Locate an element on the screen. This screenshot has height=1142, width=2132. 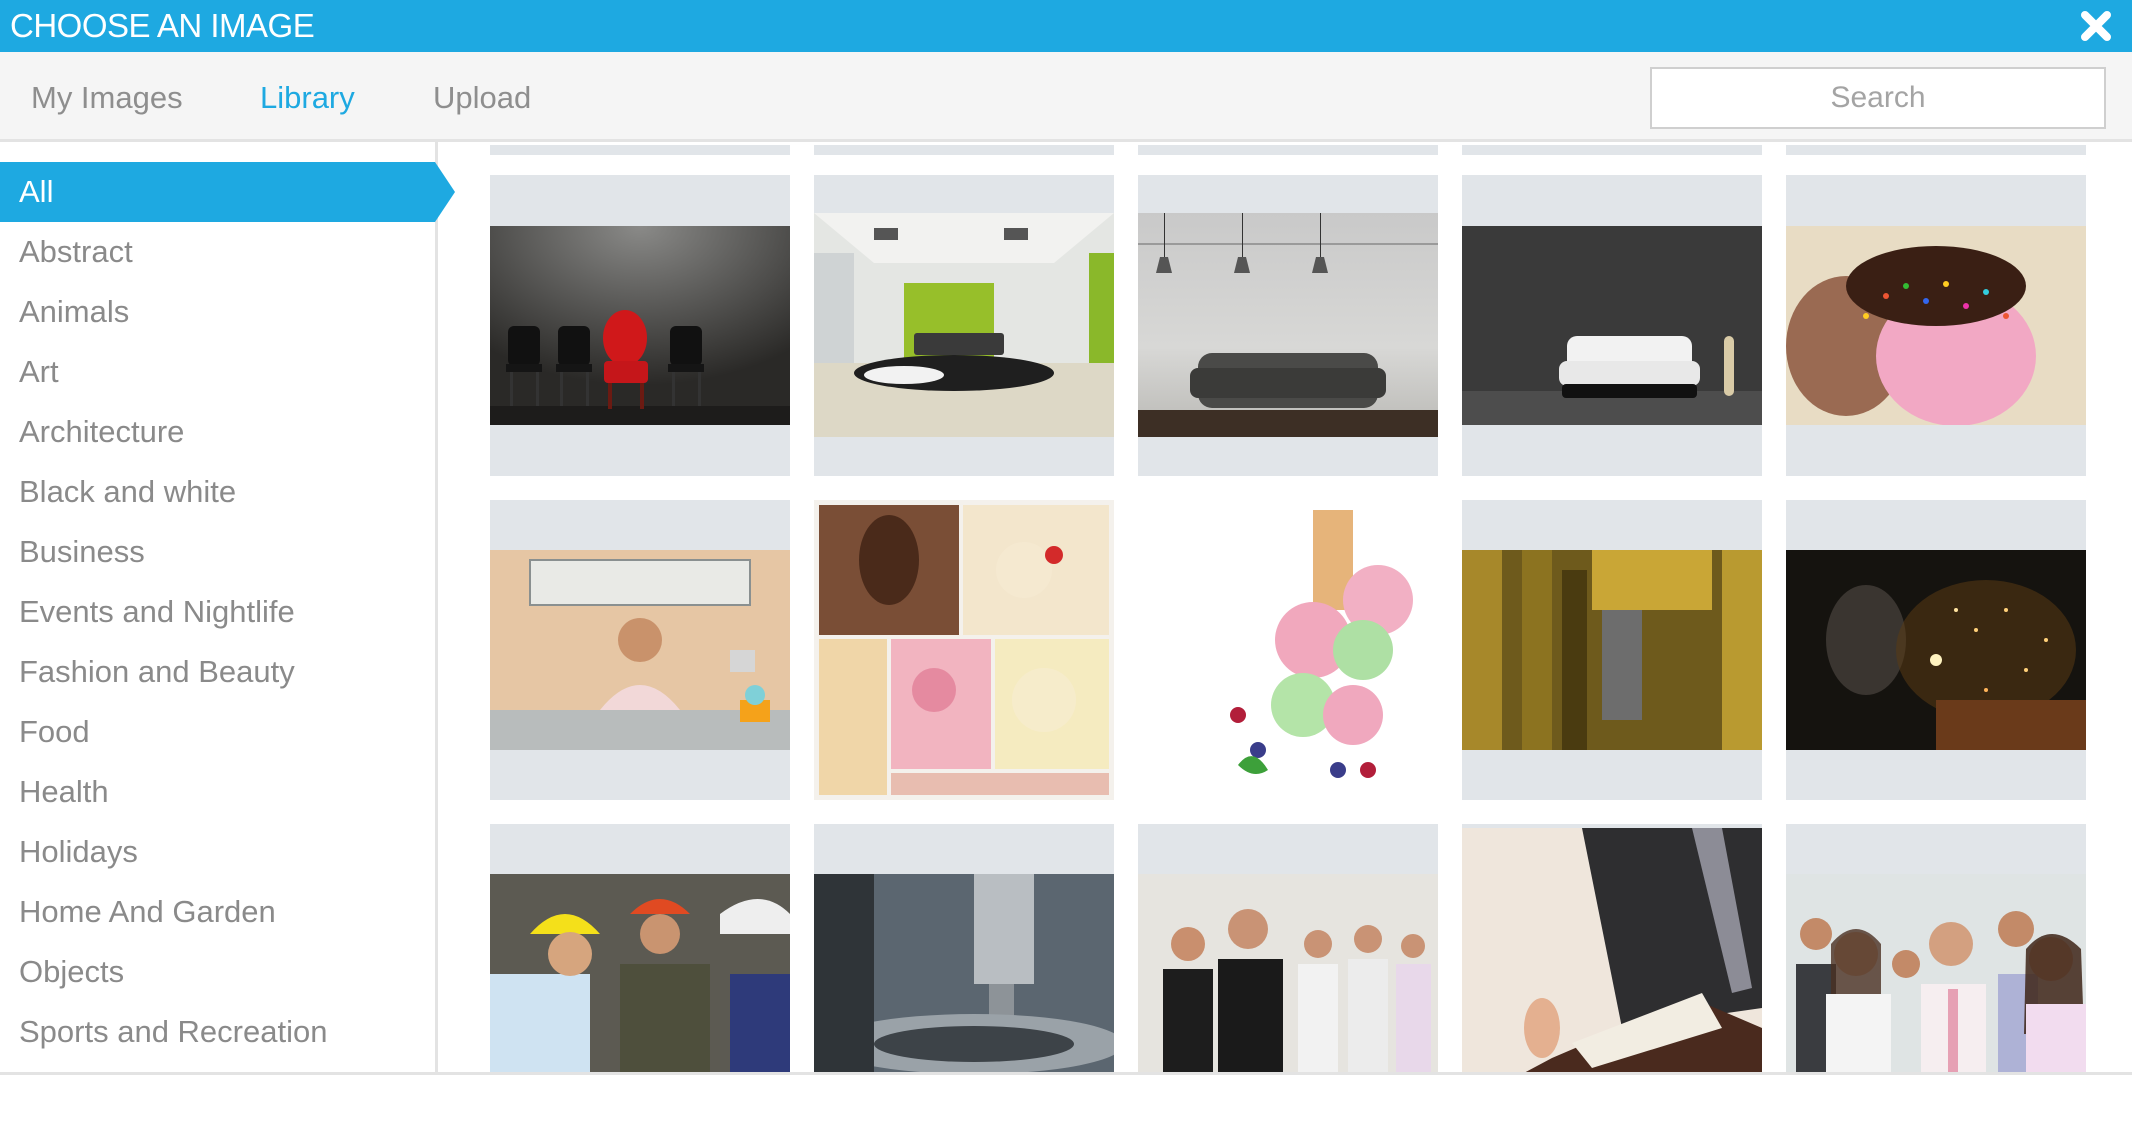
category-holidays: Holidays is located at coordinates (217, 852).